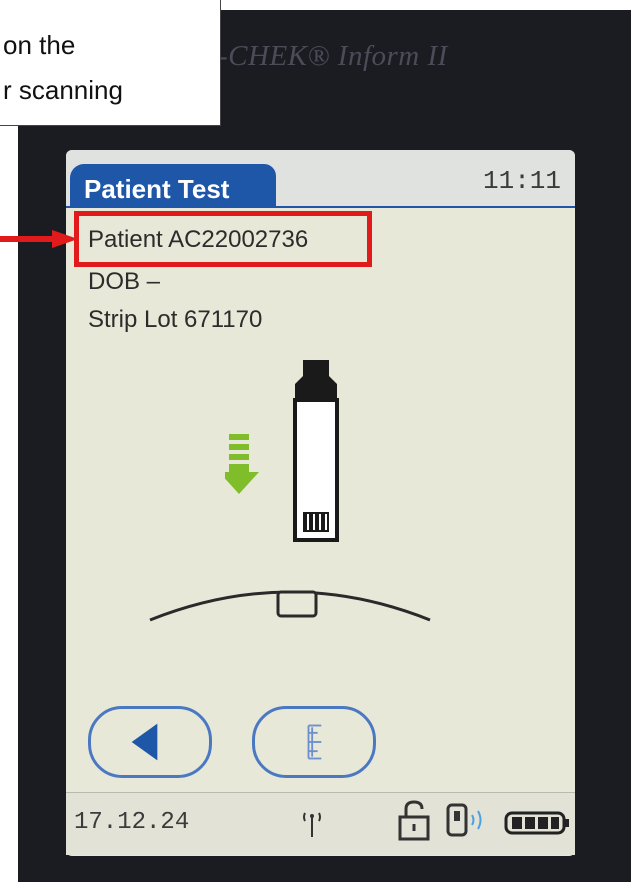 The width and height of the screenshot is (631, 882). I want to click on instruction-callout: on the r scanning, so click(110, 63).